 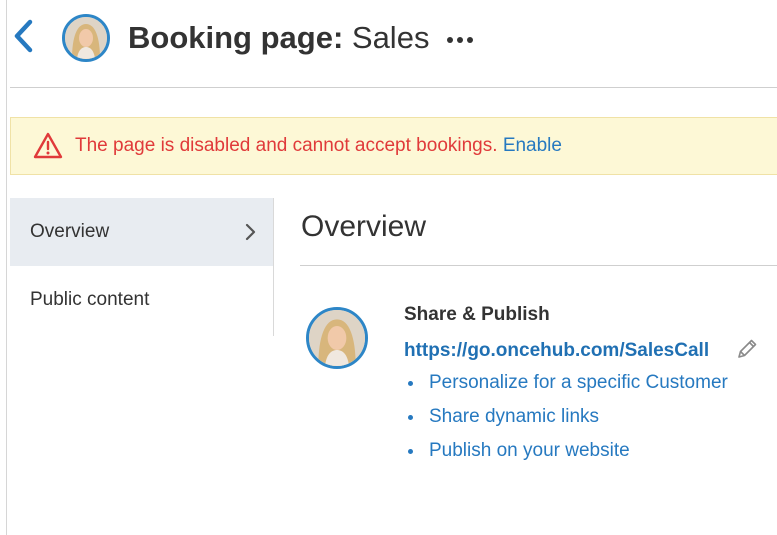 I want to click on page-title-name: Sales, so click(x=386, y=37).